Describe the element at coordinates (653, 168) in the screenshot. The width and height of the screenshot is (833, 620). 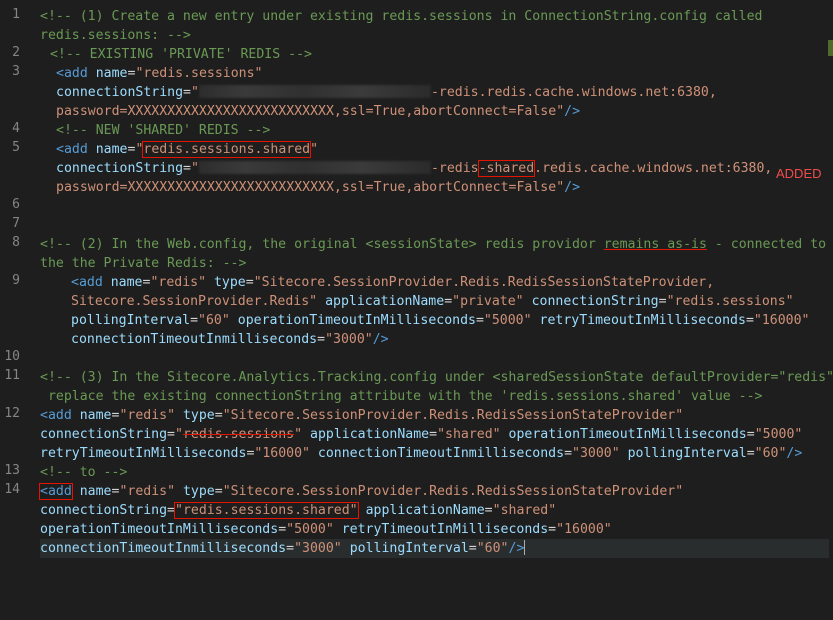
I see `xml-value: .redis.cache.windows.net:6380,` at that location.